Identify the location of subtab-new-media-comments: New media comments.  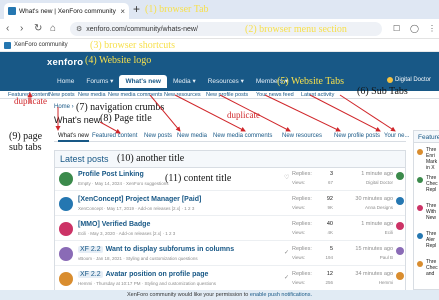
(135, 95).